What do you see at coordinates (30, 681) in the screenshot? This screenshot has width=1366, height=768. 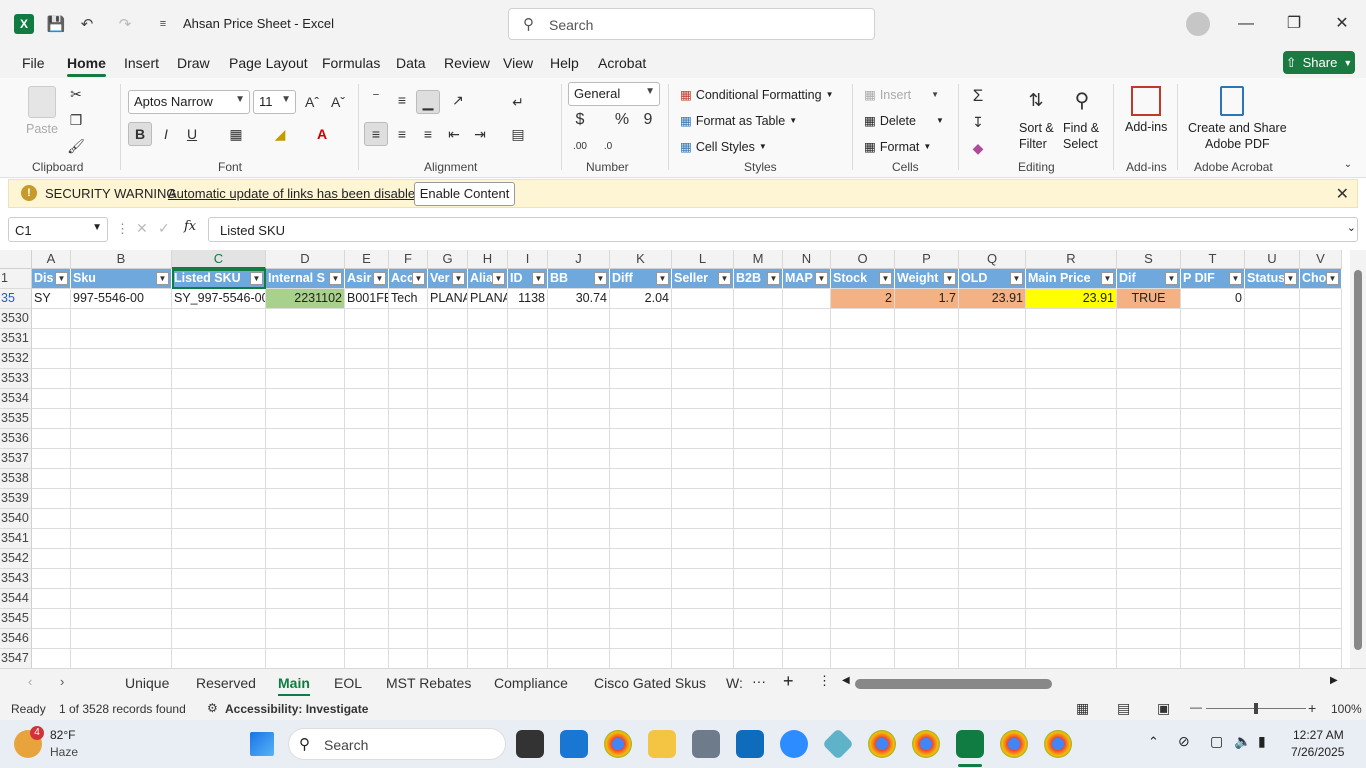 I see `prev-sheet-icon: ‹` at bounding box center [30, 681].